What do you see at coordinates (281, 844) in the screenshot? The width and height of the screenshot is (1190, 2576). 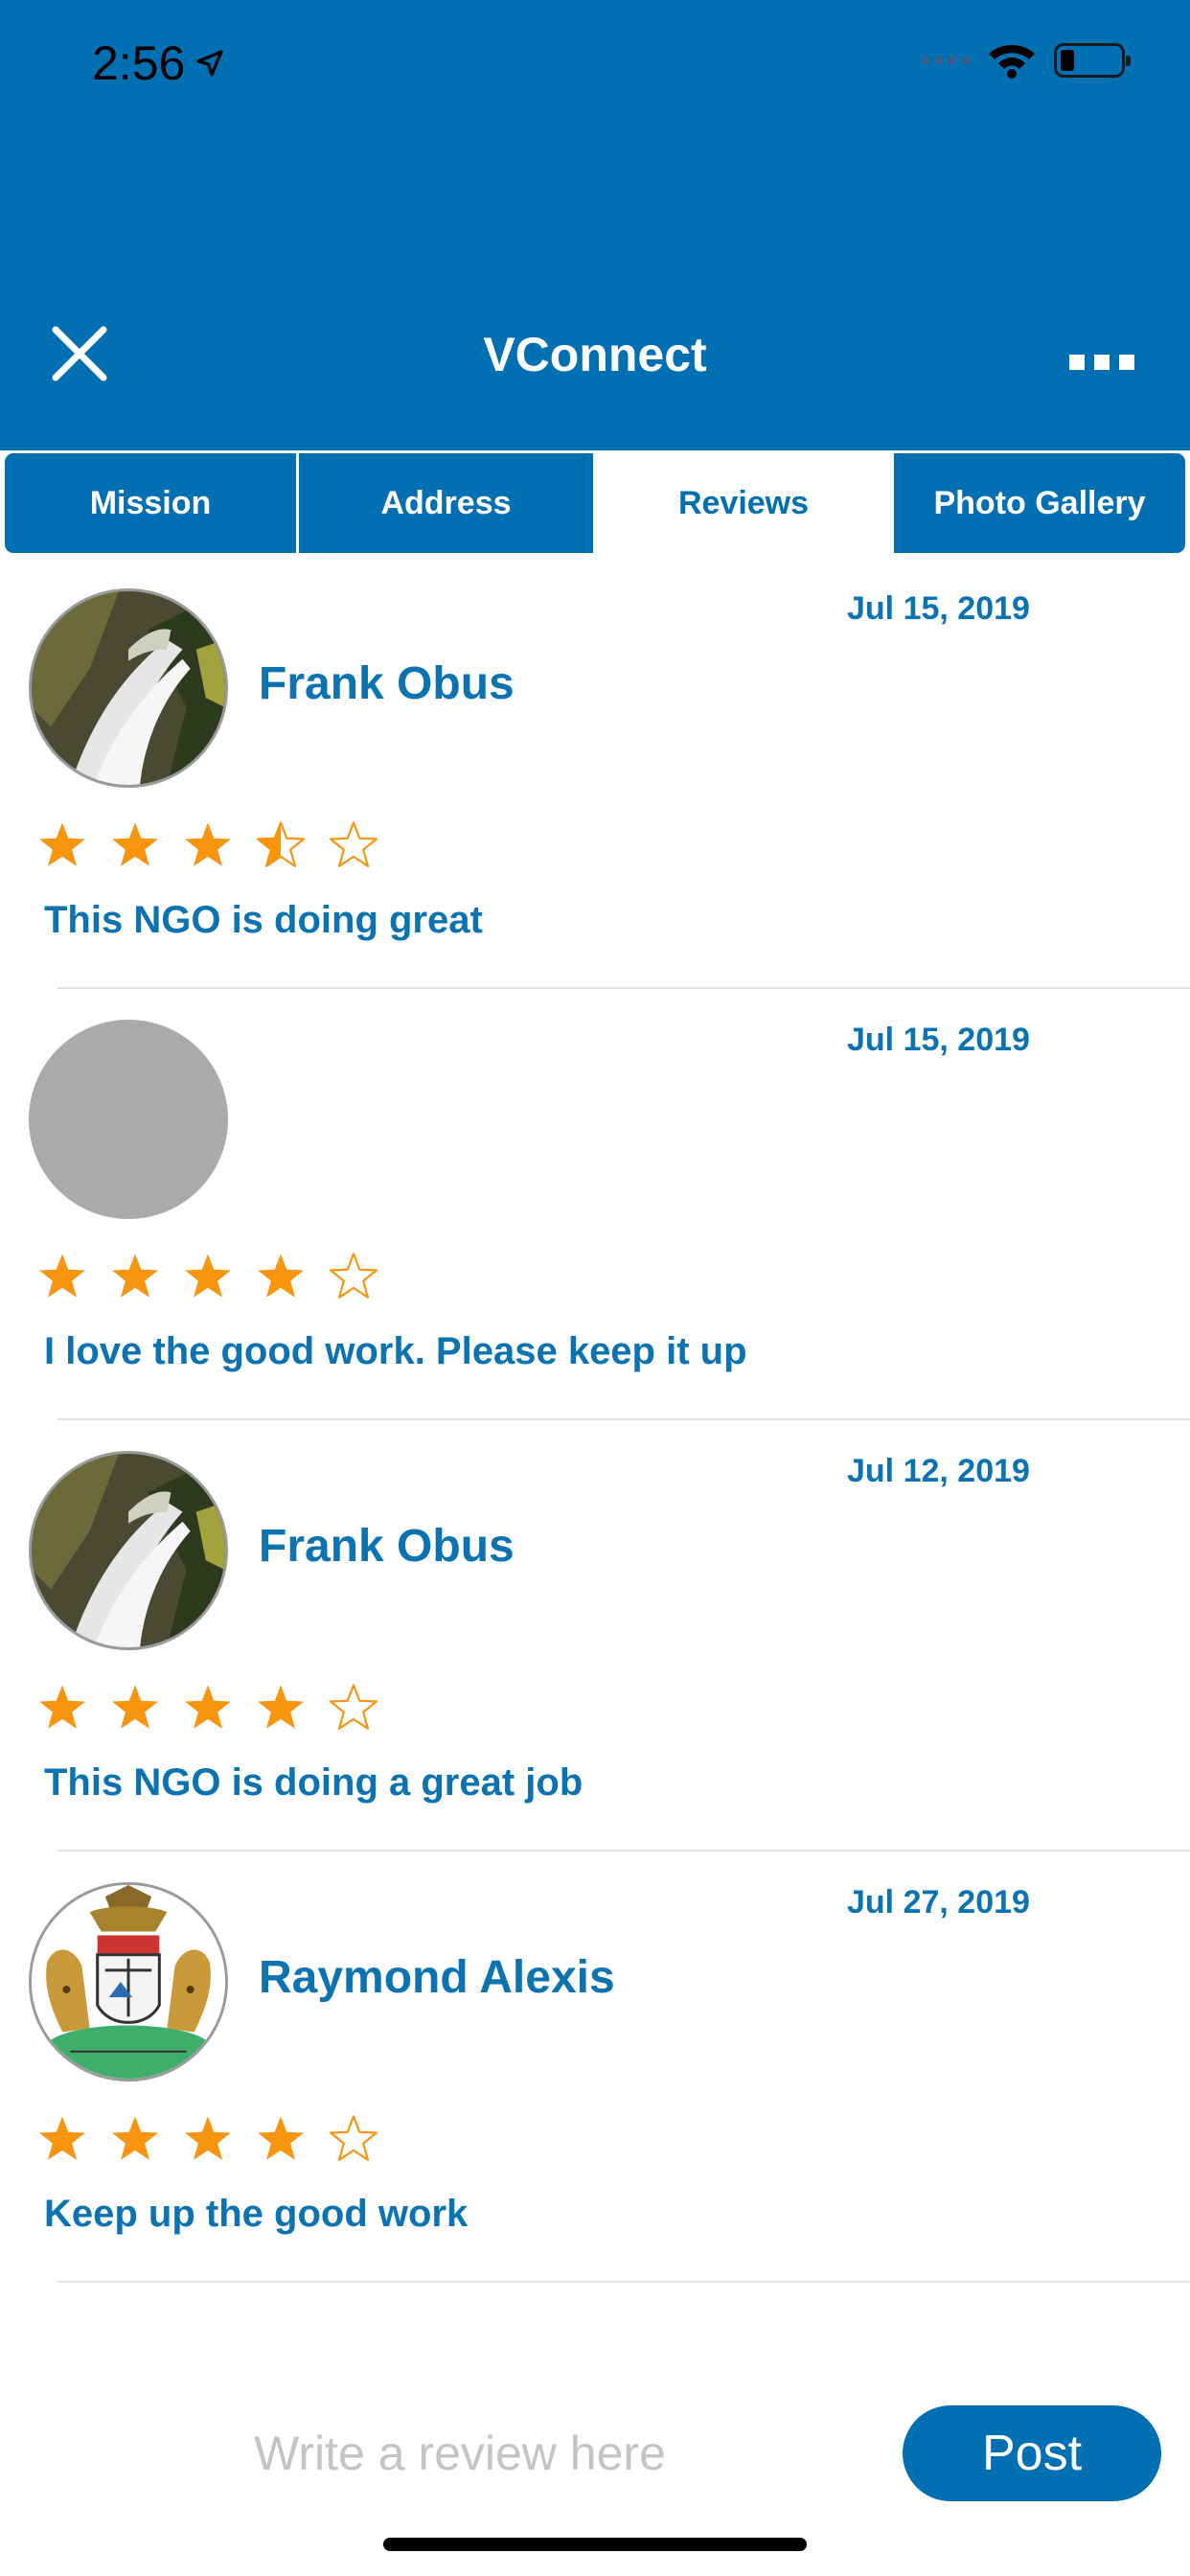 I see `star-half-icon` at bounding box center [281, 844].